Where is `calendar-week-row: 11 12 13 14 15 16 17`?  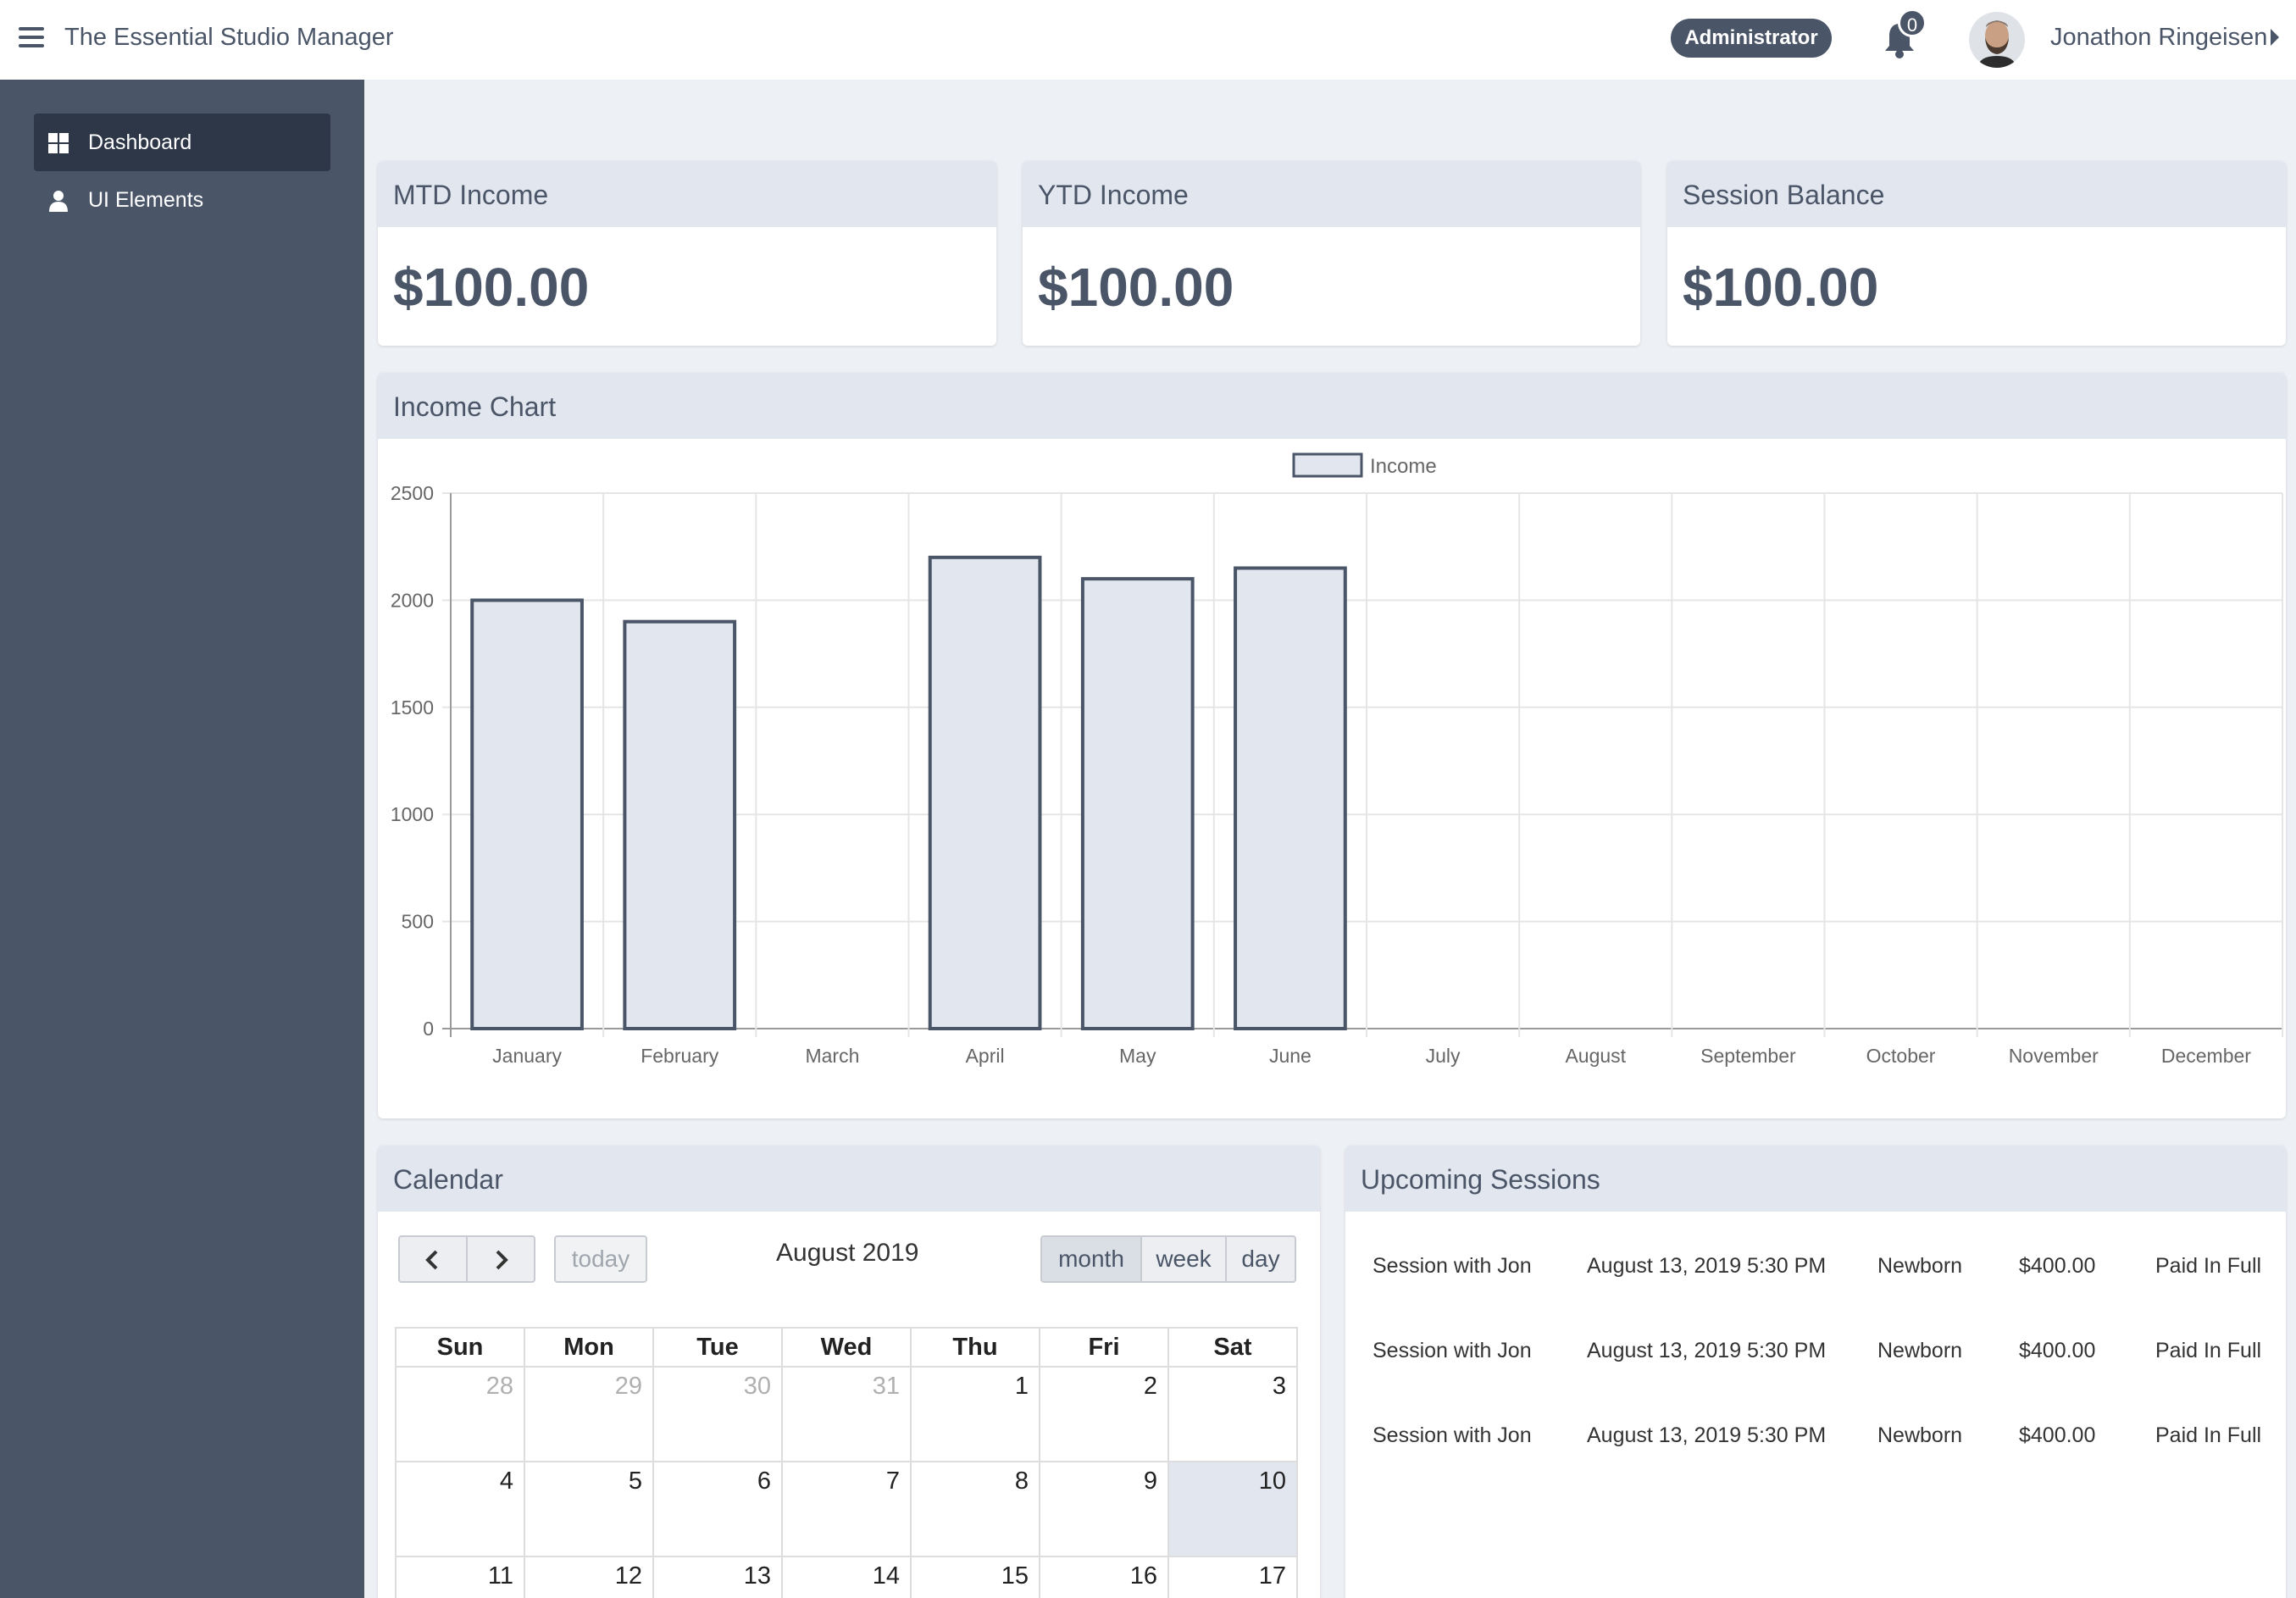
calendar-week-row: 11 12 13 14 15 16 17 is located at coordinates (846, 1577).